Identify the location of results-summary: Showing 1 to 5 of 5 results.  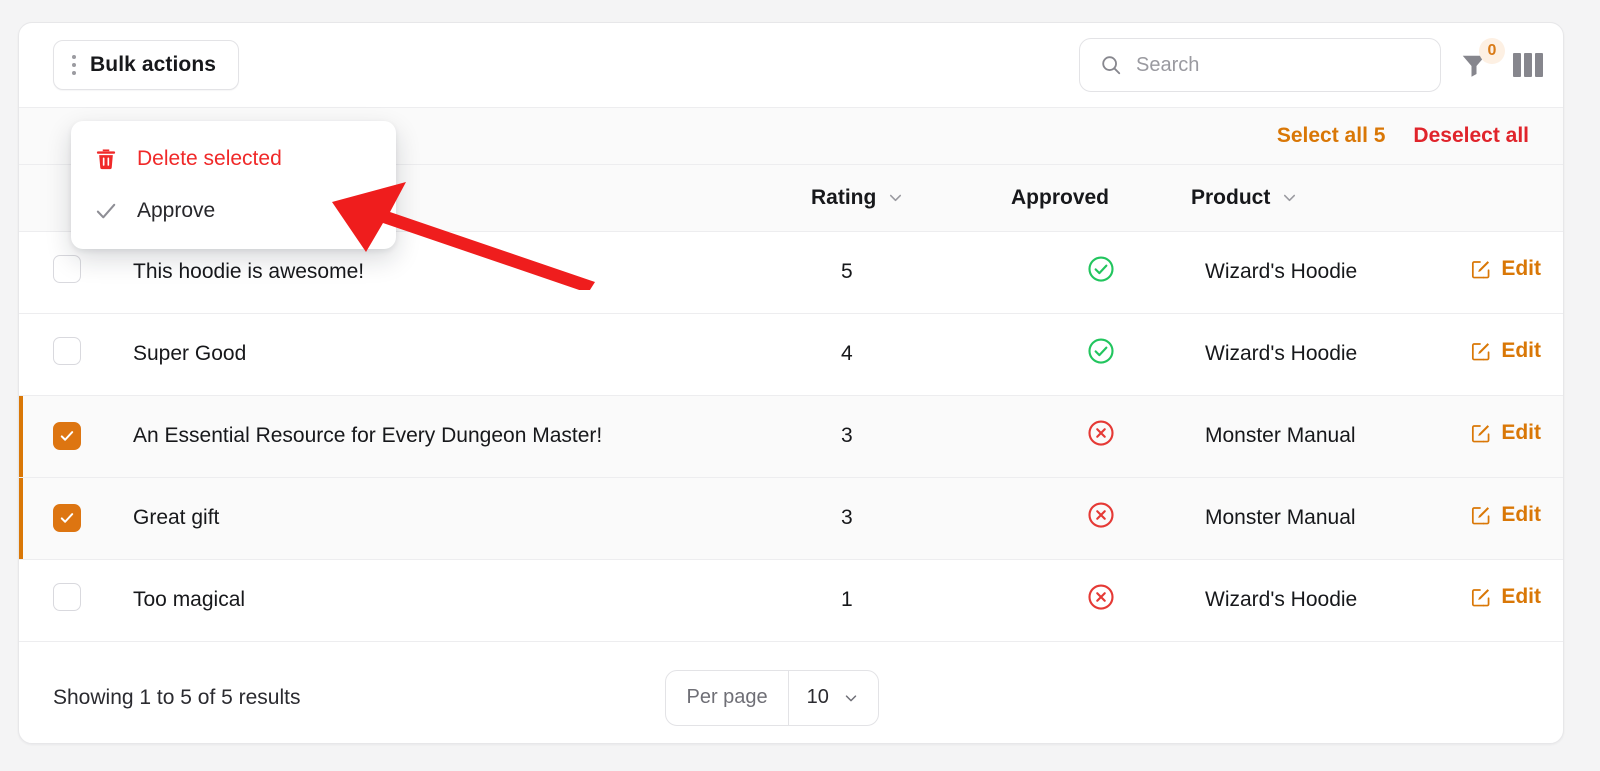
(177, 697).